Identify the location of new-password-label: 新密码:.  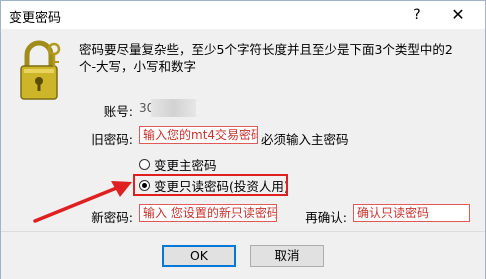
(112, 217).